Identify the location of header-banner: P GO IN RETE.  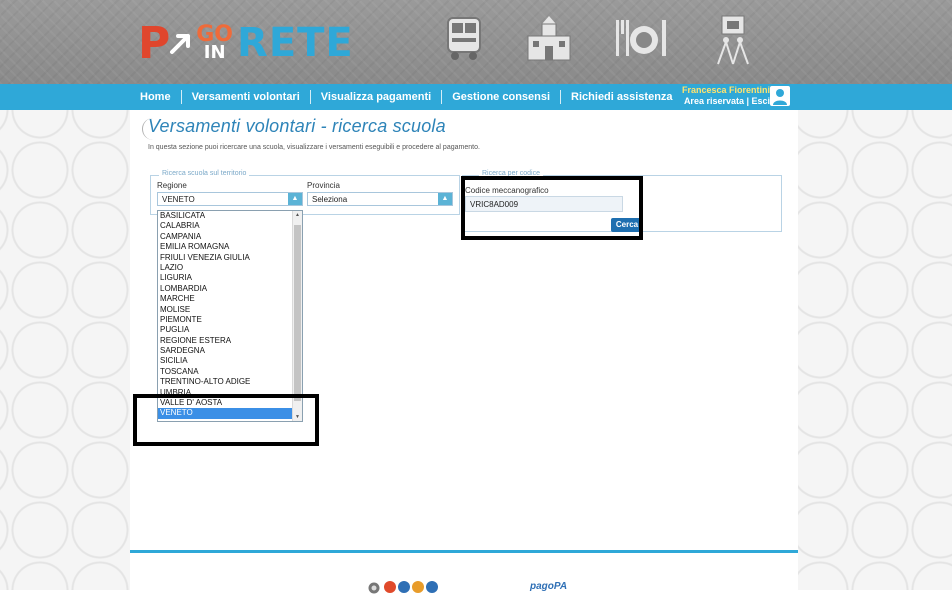
(476, 42).